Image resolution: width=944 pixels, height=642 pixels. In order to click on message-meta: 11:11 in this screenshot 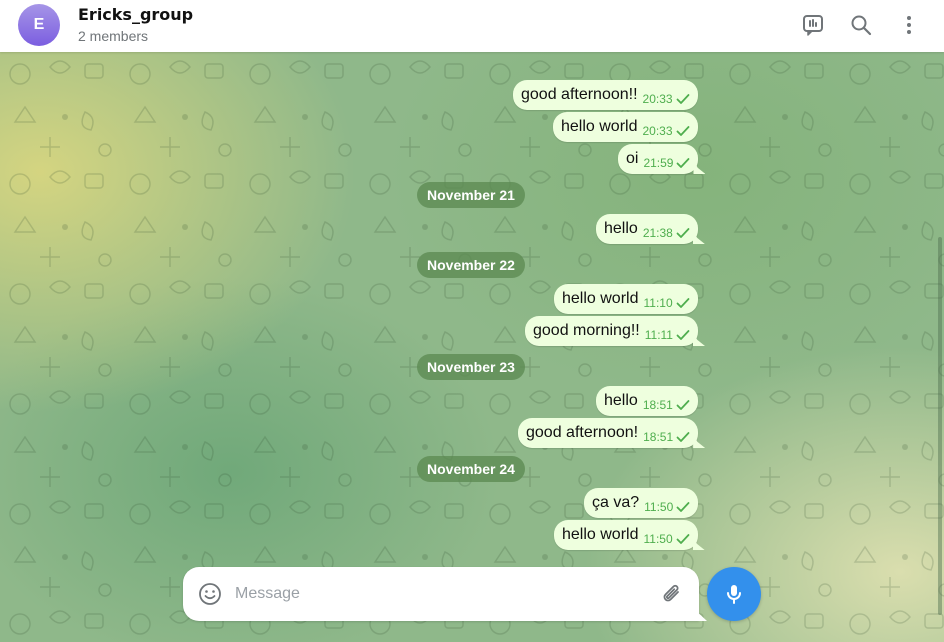, I will do `click(667, 335)`.